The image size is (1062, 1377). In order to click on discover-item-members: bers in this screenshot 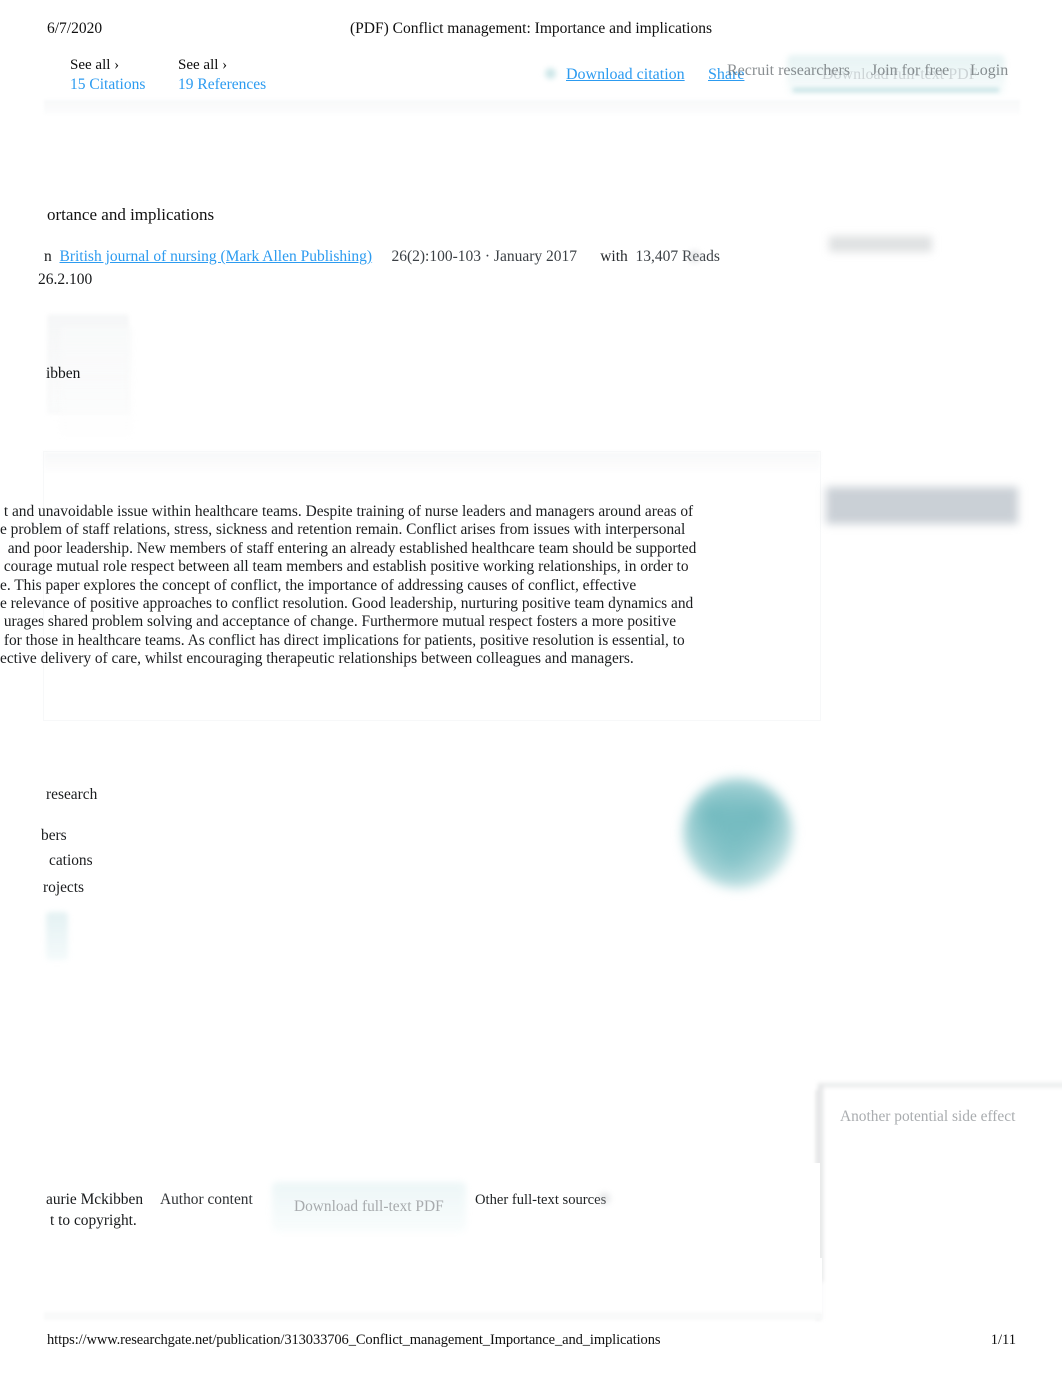, I will do `click(54, 835)`.